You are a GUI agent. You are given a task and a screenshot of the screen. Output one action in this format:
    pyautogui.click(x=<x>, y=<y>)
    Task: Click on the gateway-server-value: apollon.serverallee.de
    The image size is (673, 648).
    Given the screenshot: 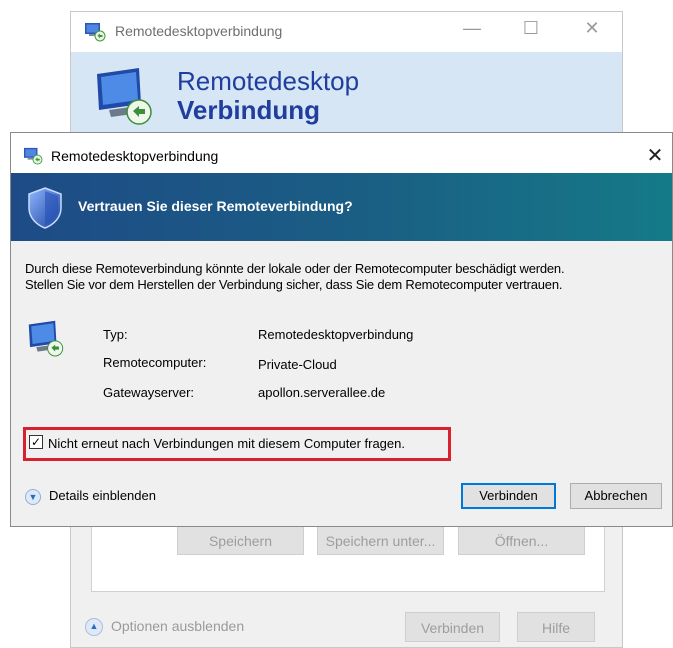 What is the action you would take?
    pyautogui.click(x=322, y=392)
    